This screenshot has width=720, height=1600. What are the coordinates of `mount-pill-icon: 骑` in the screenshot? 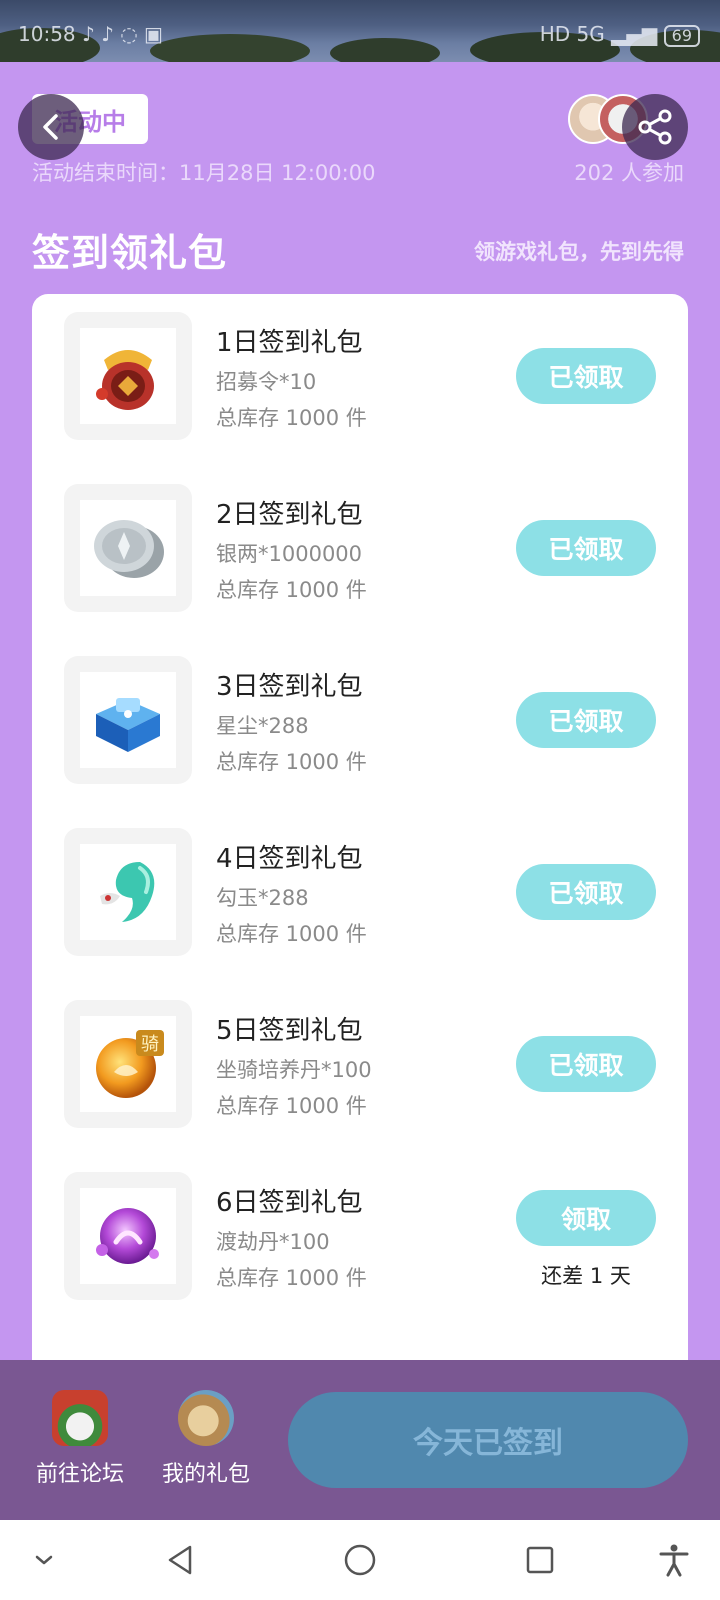 It's located at (130, 1064).